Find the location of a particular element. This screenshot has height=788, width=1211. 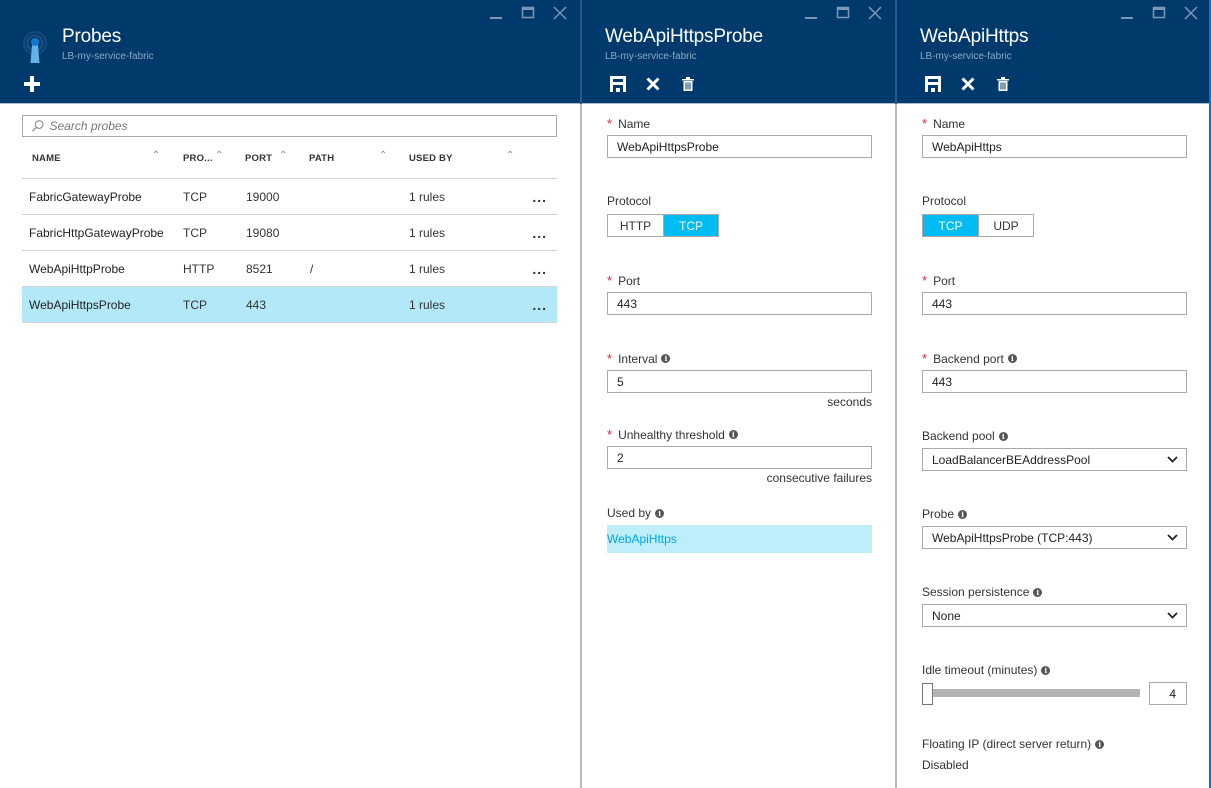

backend-port-input is located at coordinates (1054, 381).